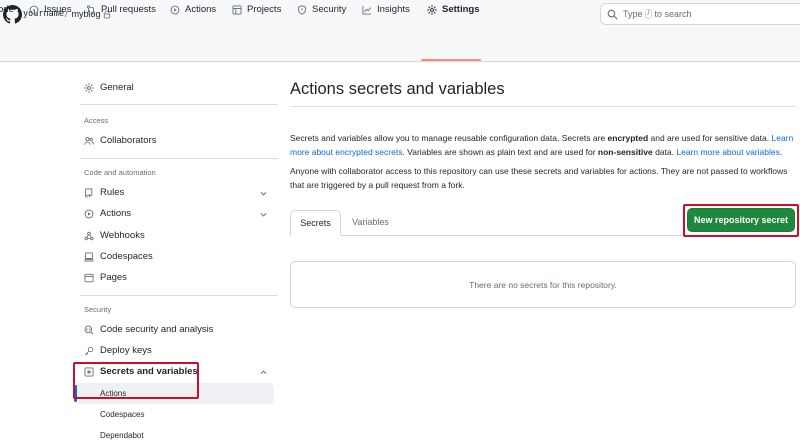  I want to click on sidebar-item-label: Deploy keys, so click(126, 350).